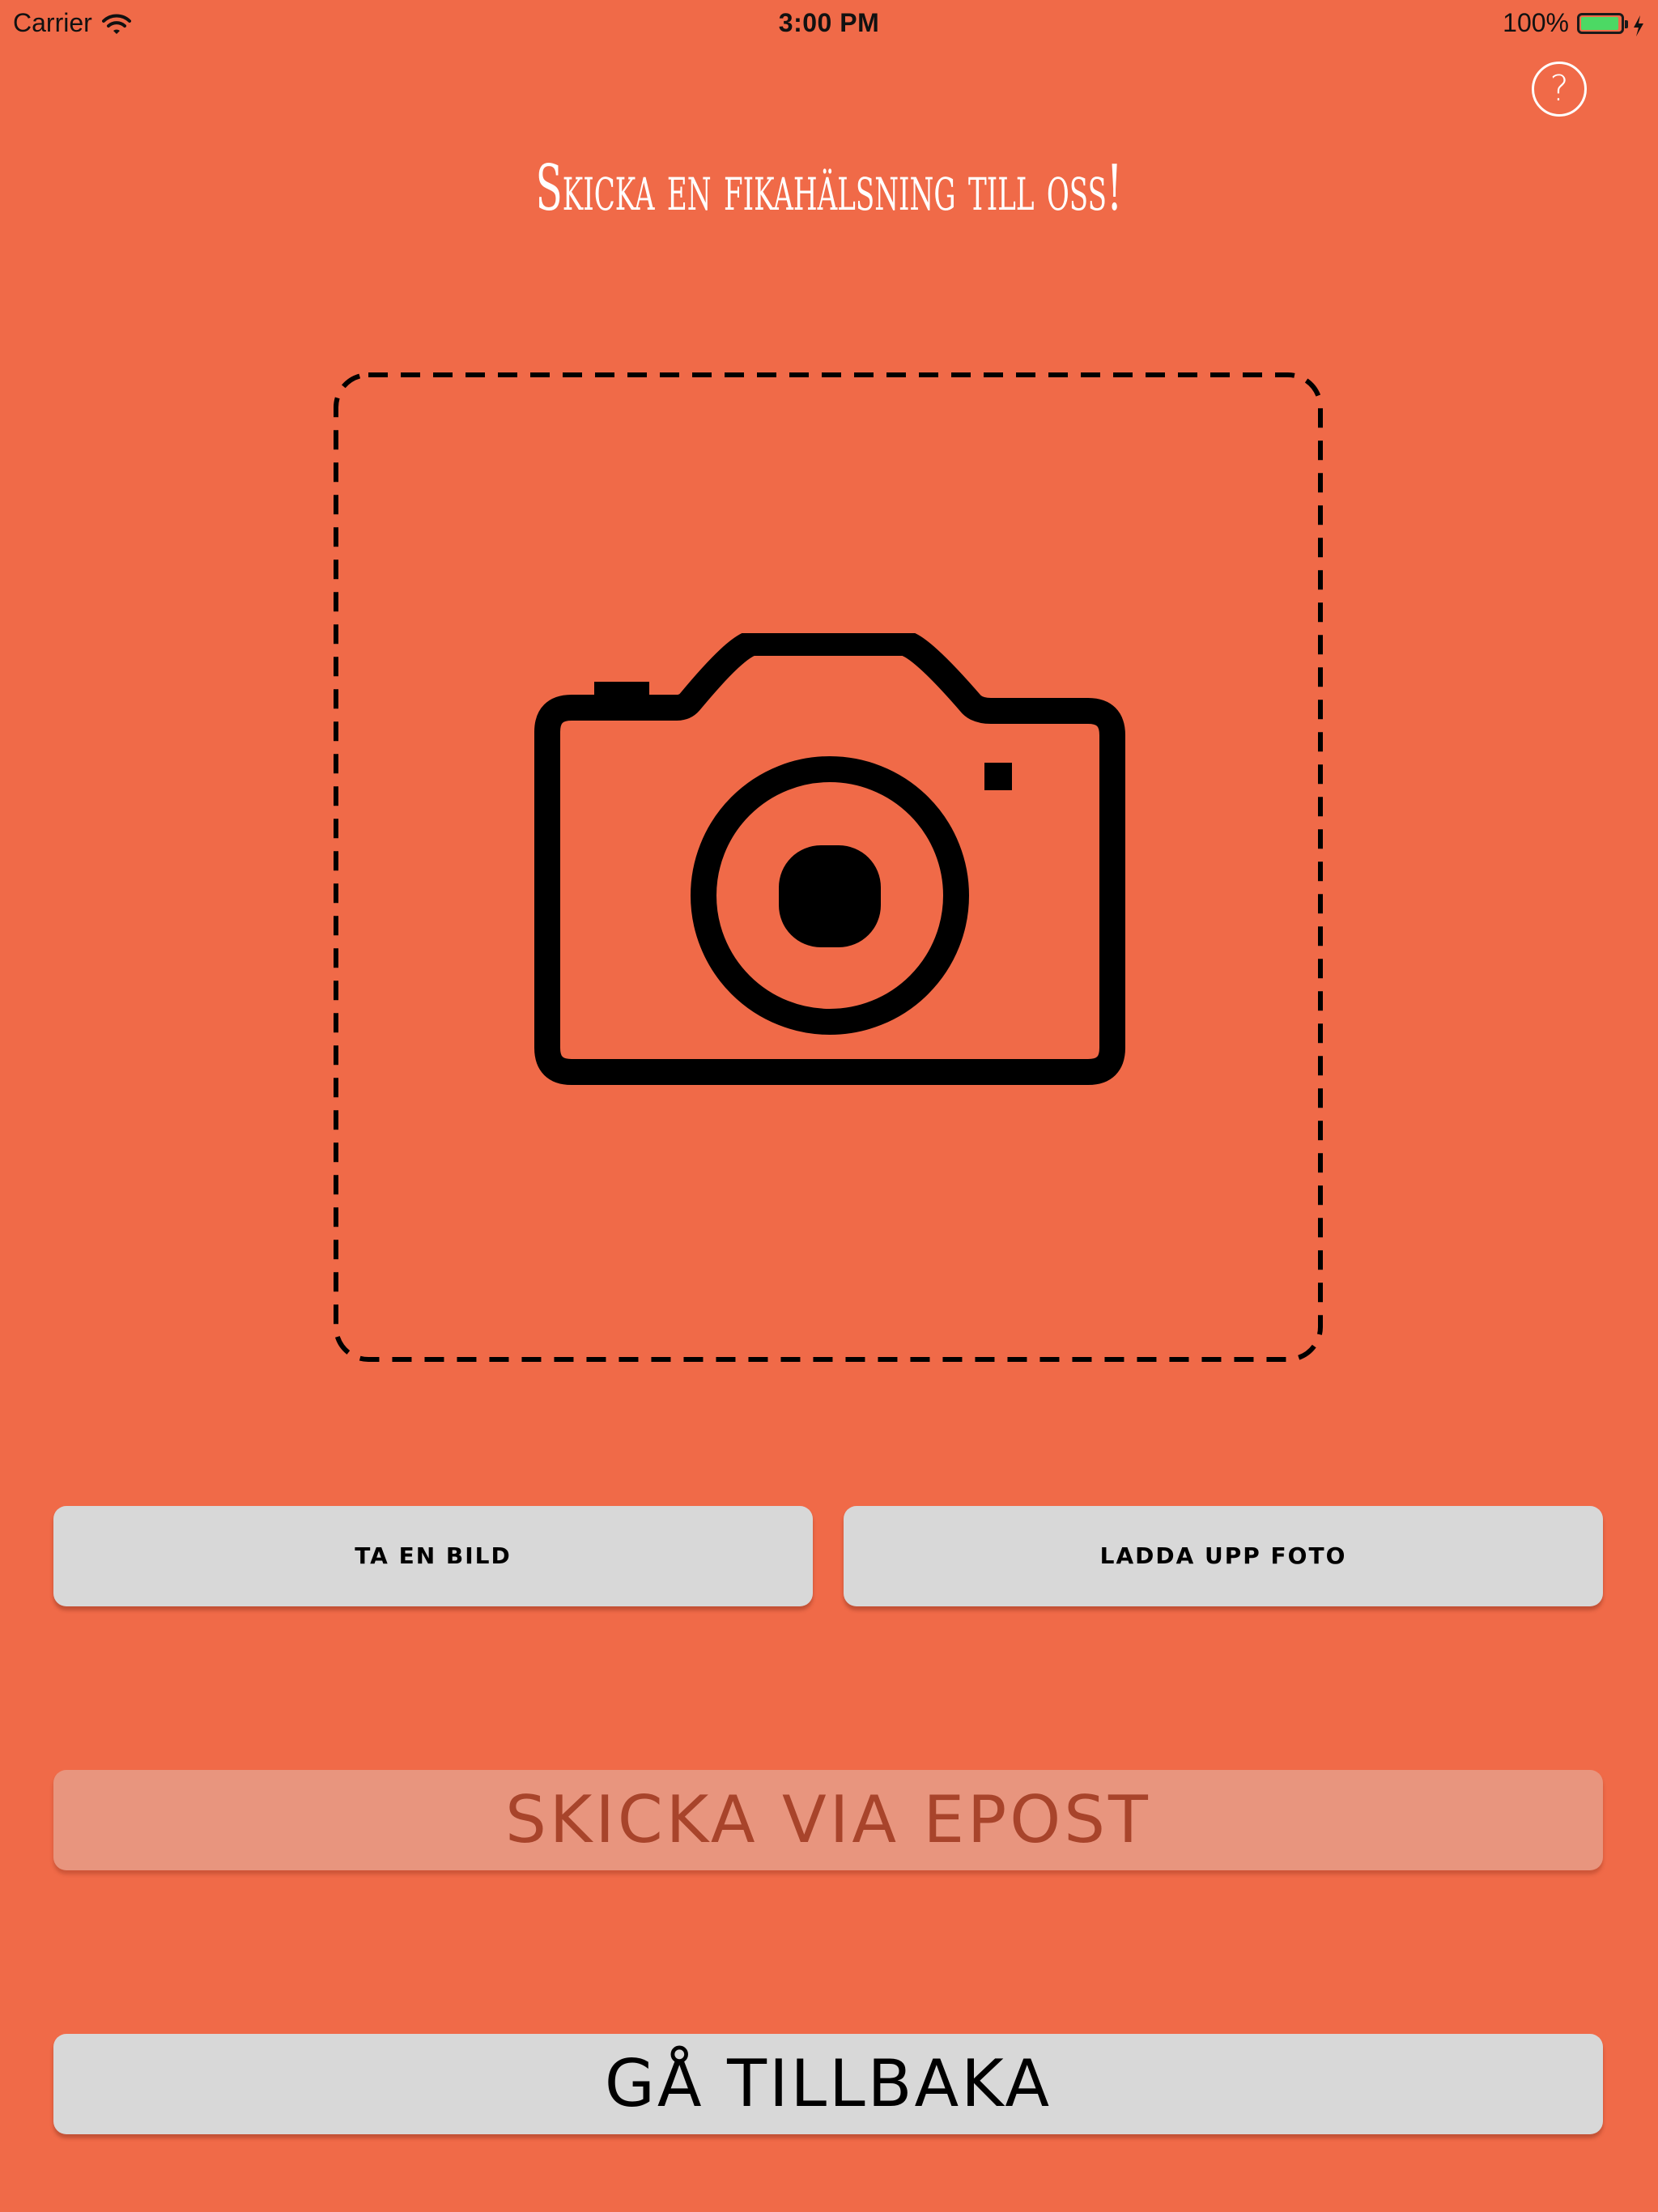 The image size is (1658, 2212). What do you see at coordinates (1536, 22) in the screenshot?
I see `battery-percent: 100%` at bounding box center [1536, 22].